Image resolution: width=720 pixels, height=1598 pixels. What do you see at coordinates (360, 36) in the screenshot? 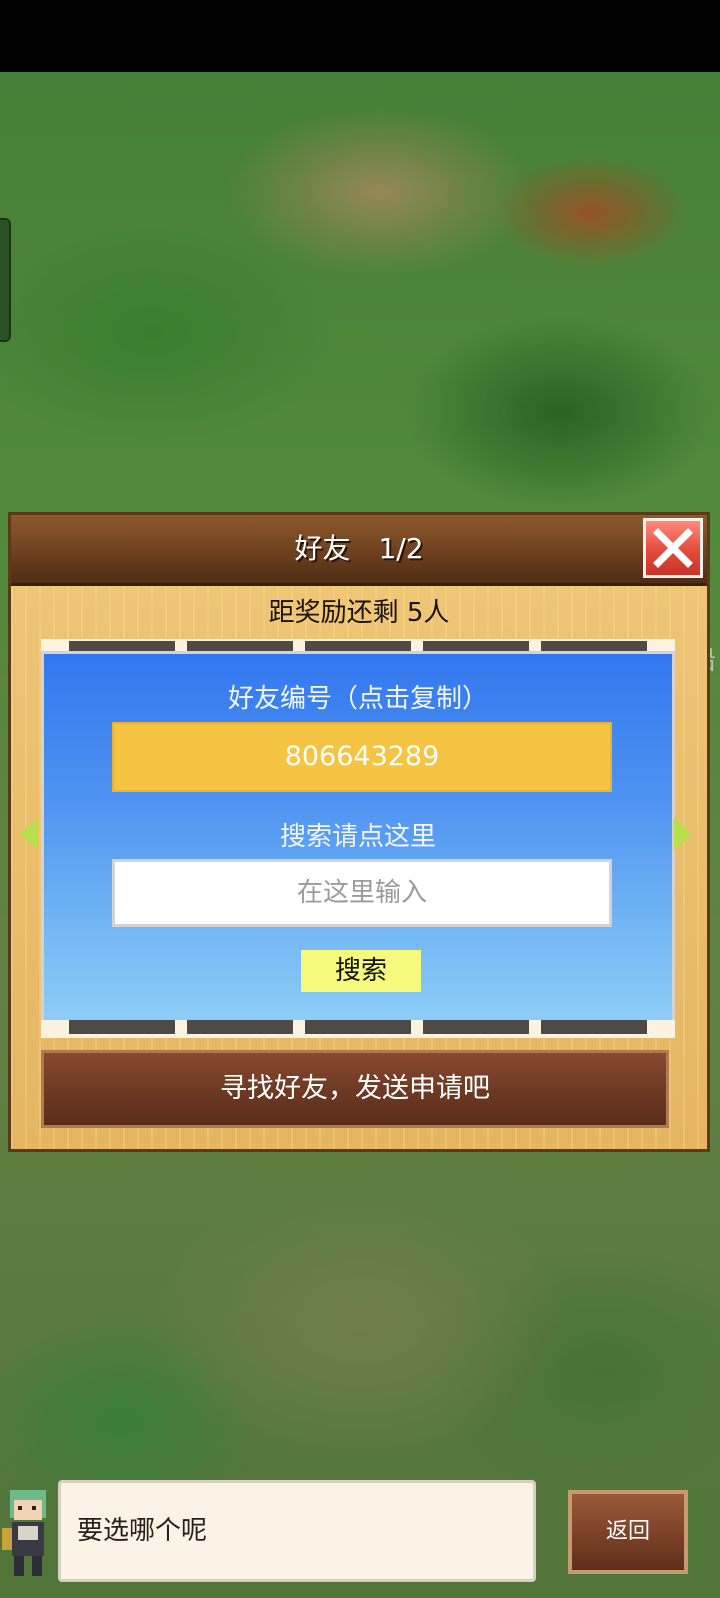
I see `status-bar` at bounding box center [360, 36].